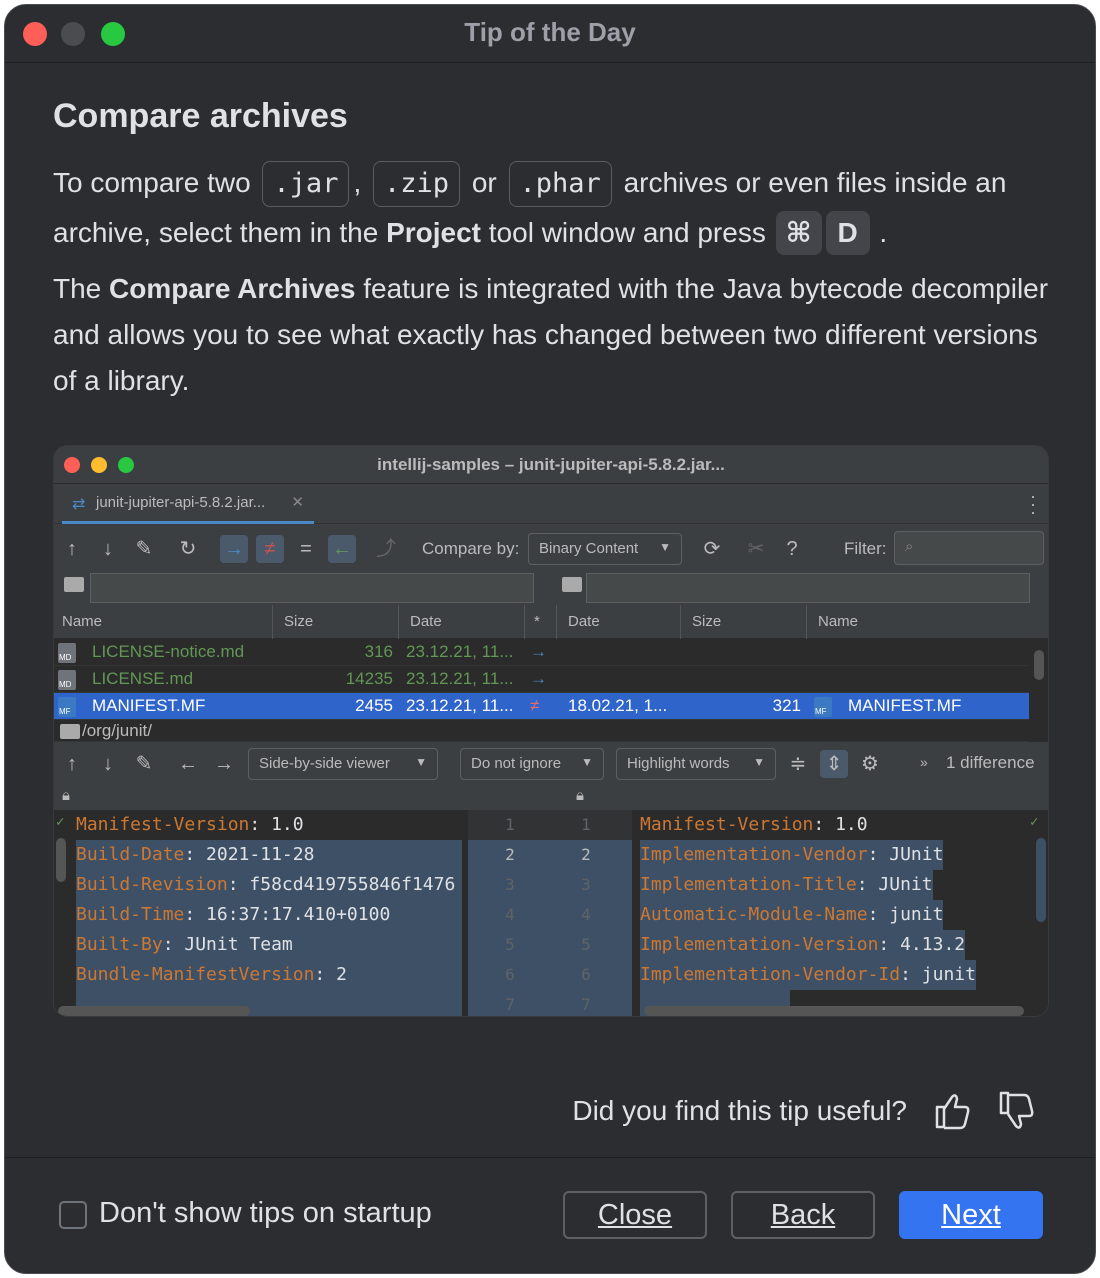  I want to click on sync-icon: ⟳, so click(712, 549).